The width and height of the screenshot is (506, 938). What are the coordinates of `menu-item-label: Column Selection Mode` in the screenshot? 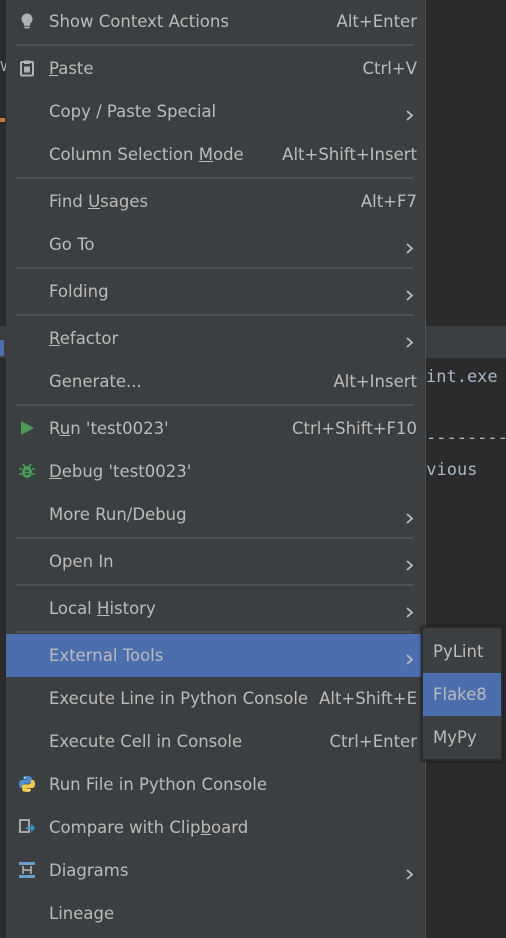 It's located at (146, 154).